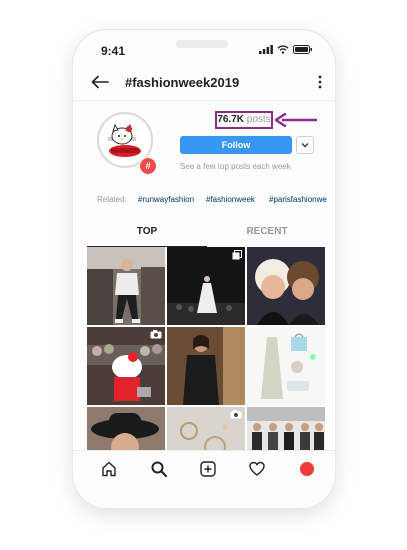  Describe the element at coordinates (236, 145) in the screenshot. I see `follow-button: Follow` at that location.